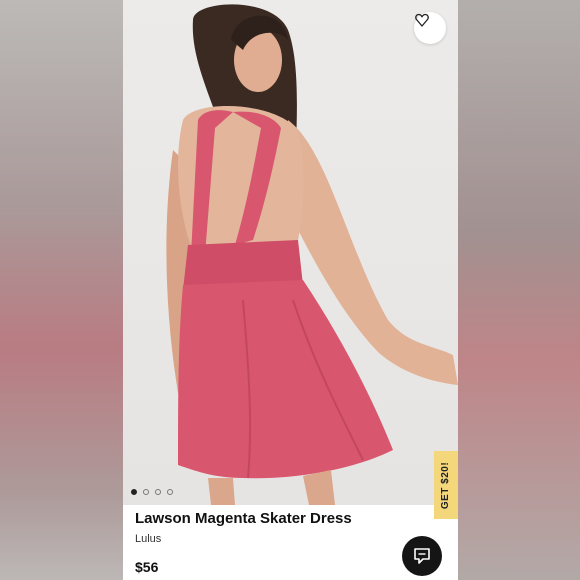 The width and height of the screenshot is (580, 580). I want to click on product-title: Lawson Magenta Skater Dress, so click(243, 518).